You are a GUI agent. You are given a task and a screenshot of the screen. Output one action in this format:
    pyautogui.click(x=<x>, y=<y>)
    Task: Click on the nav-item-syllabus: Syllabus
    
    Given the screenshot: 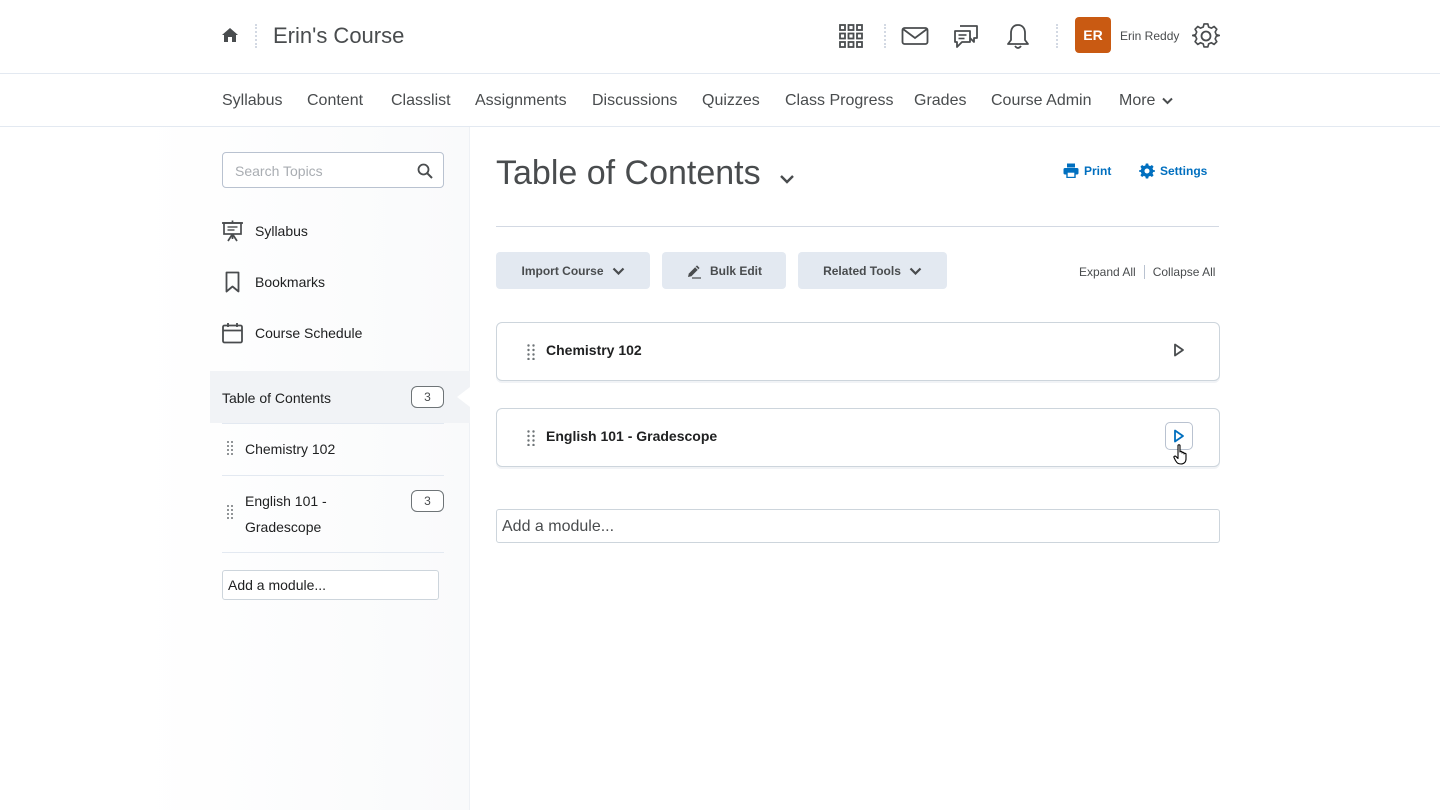 What is the action you would take?
    pyautogui.click(x=252, y=101)
    